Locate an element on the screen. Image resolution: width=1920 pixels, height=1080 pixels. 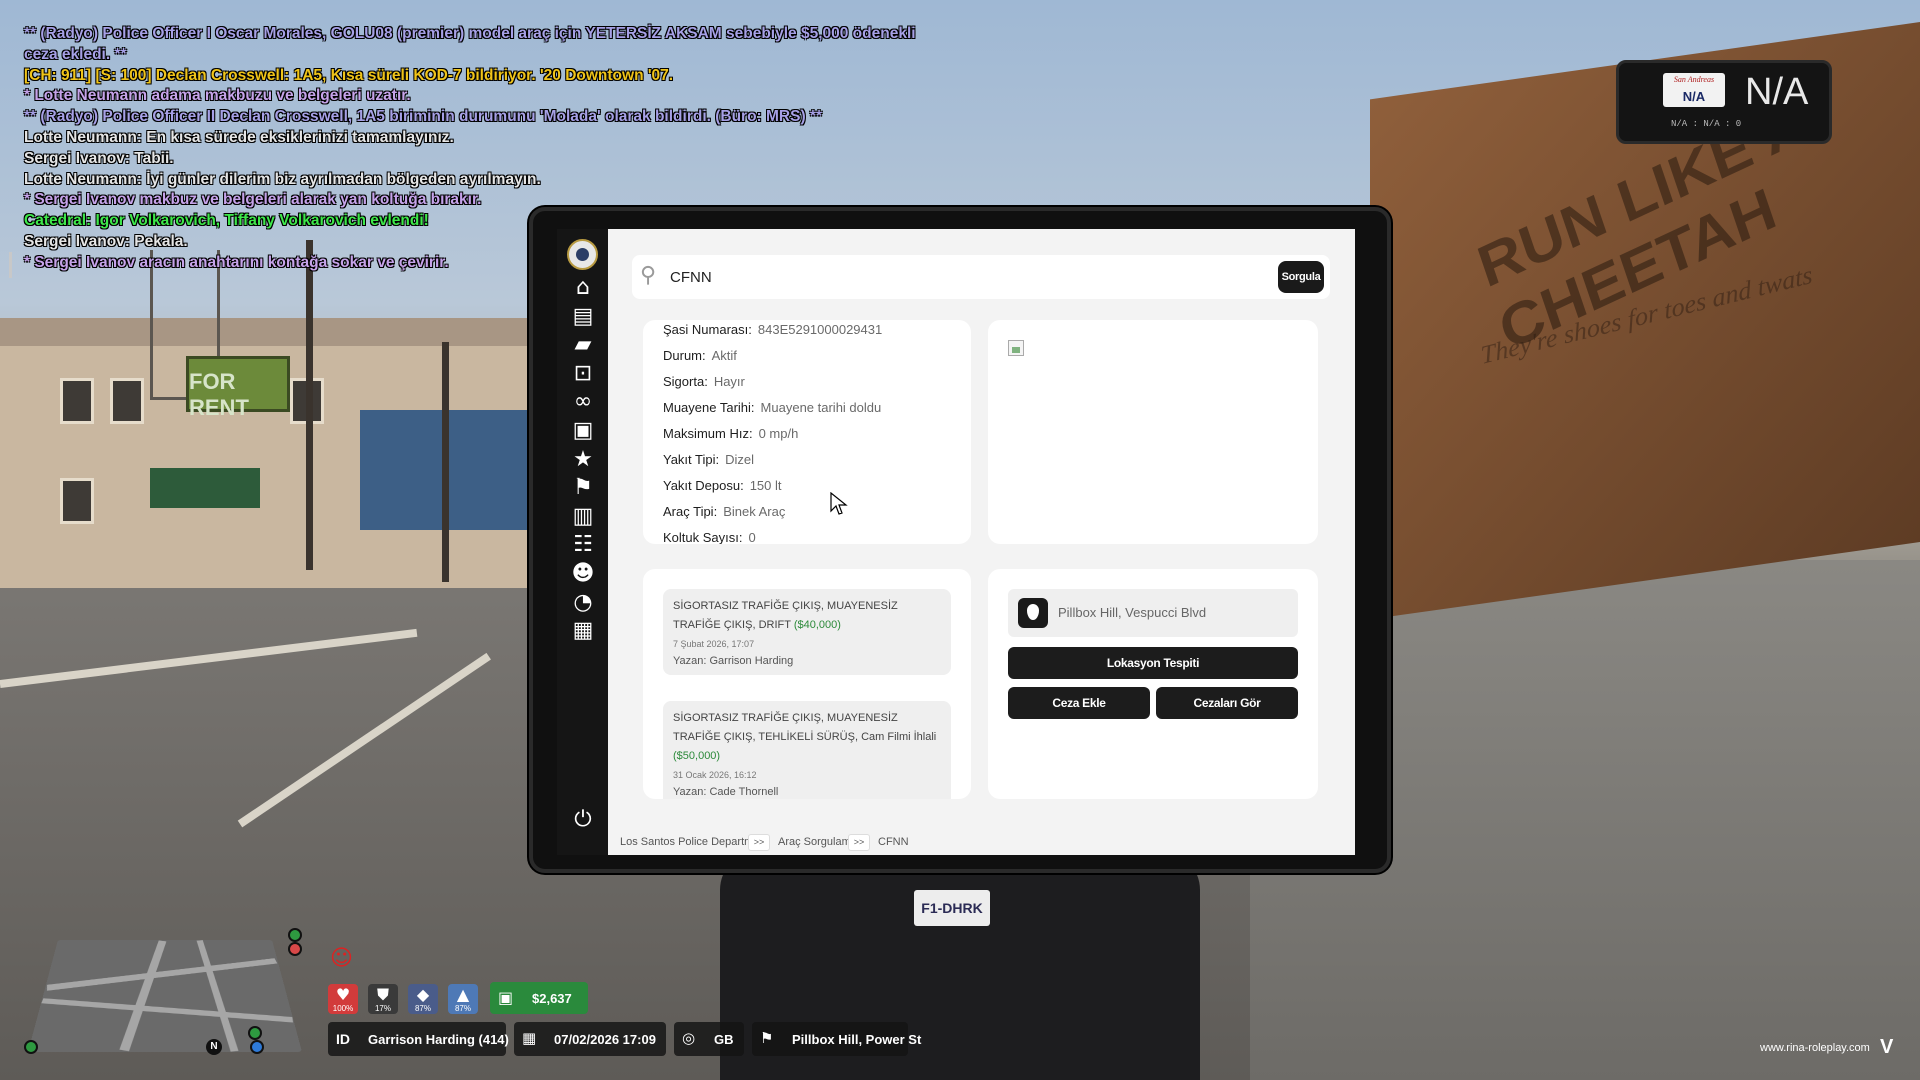
briefcase-icon: ▣ is located at coordinates (583, 431).